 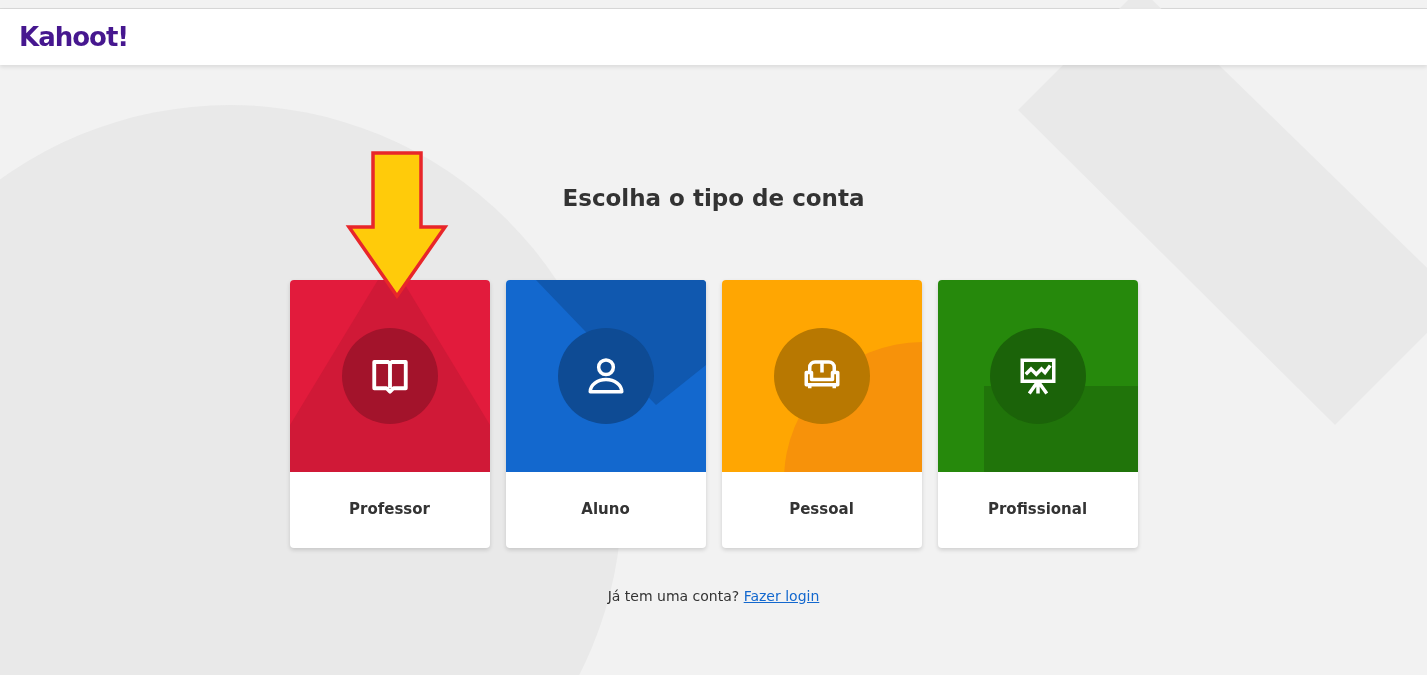 What do you see at coordinates (821, 413) in the screenshot?
I see `account-type-card: Pessoal` at bounding box center [821, 413].